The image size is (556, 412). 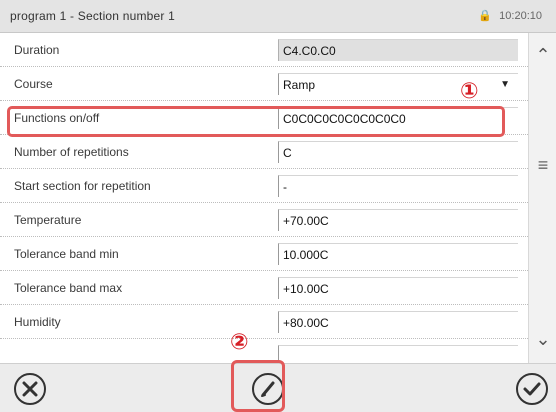 I want to click on annotation-marker-2: ②, so click(x=239, y=341).